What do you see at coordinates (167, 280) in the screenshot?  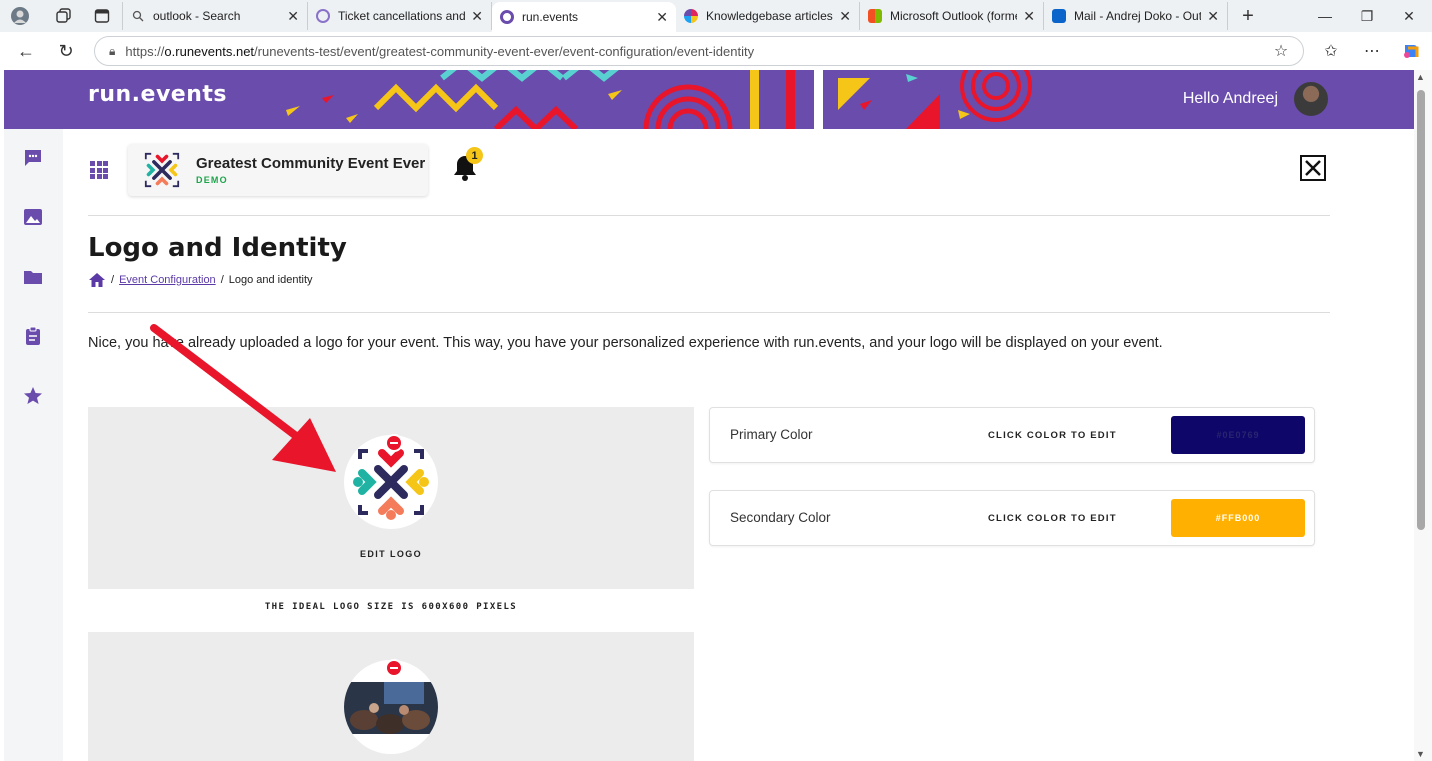 I see `breadcrumb-link-event-configuration: Event Configuration` at bounding box center [167, 280].